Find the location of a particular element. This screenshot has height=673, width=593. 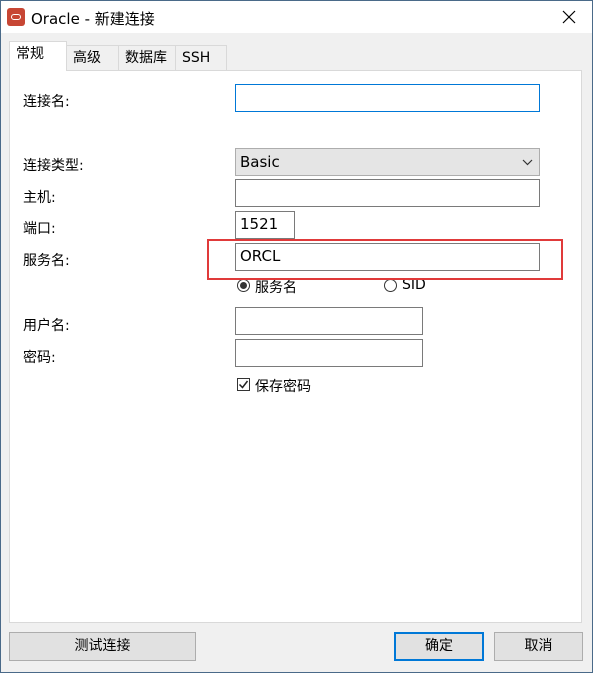

window-title: Oracle - 新建连接 is located at coordinates (93, 19).